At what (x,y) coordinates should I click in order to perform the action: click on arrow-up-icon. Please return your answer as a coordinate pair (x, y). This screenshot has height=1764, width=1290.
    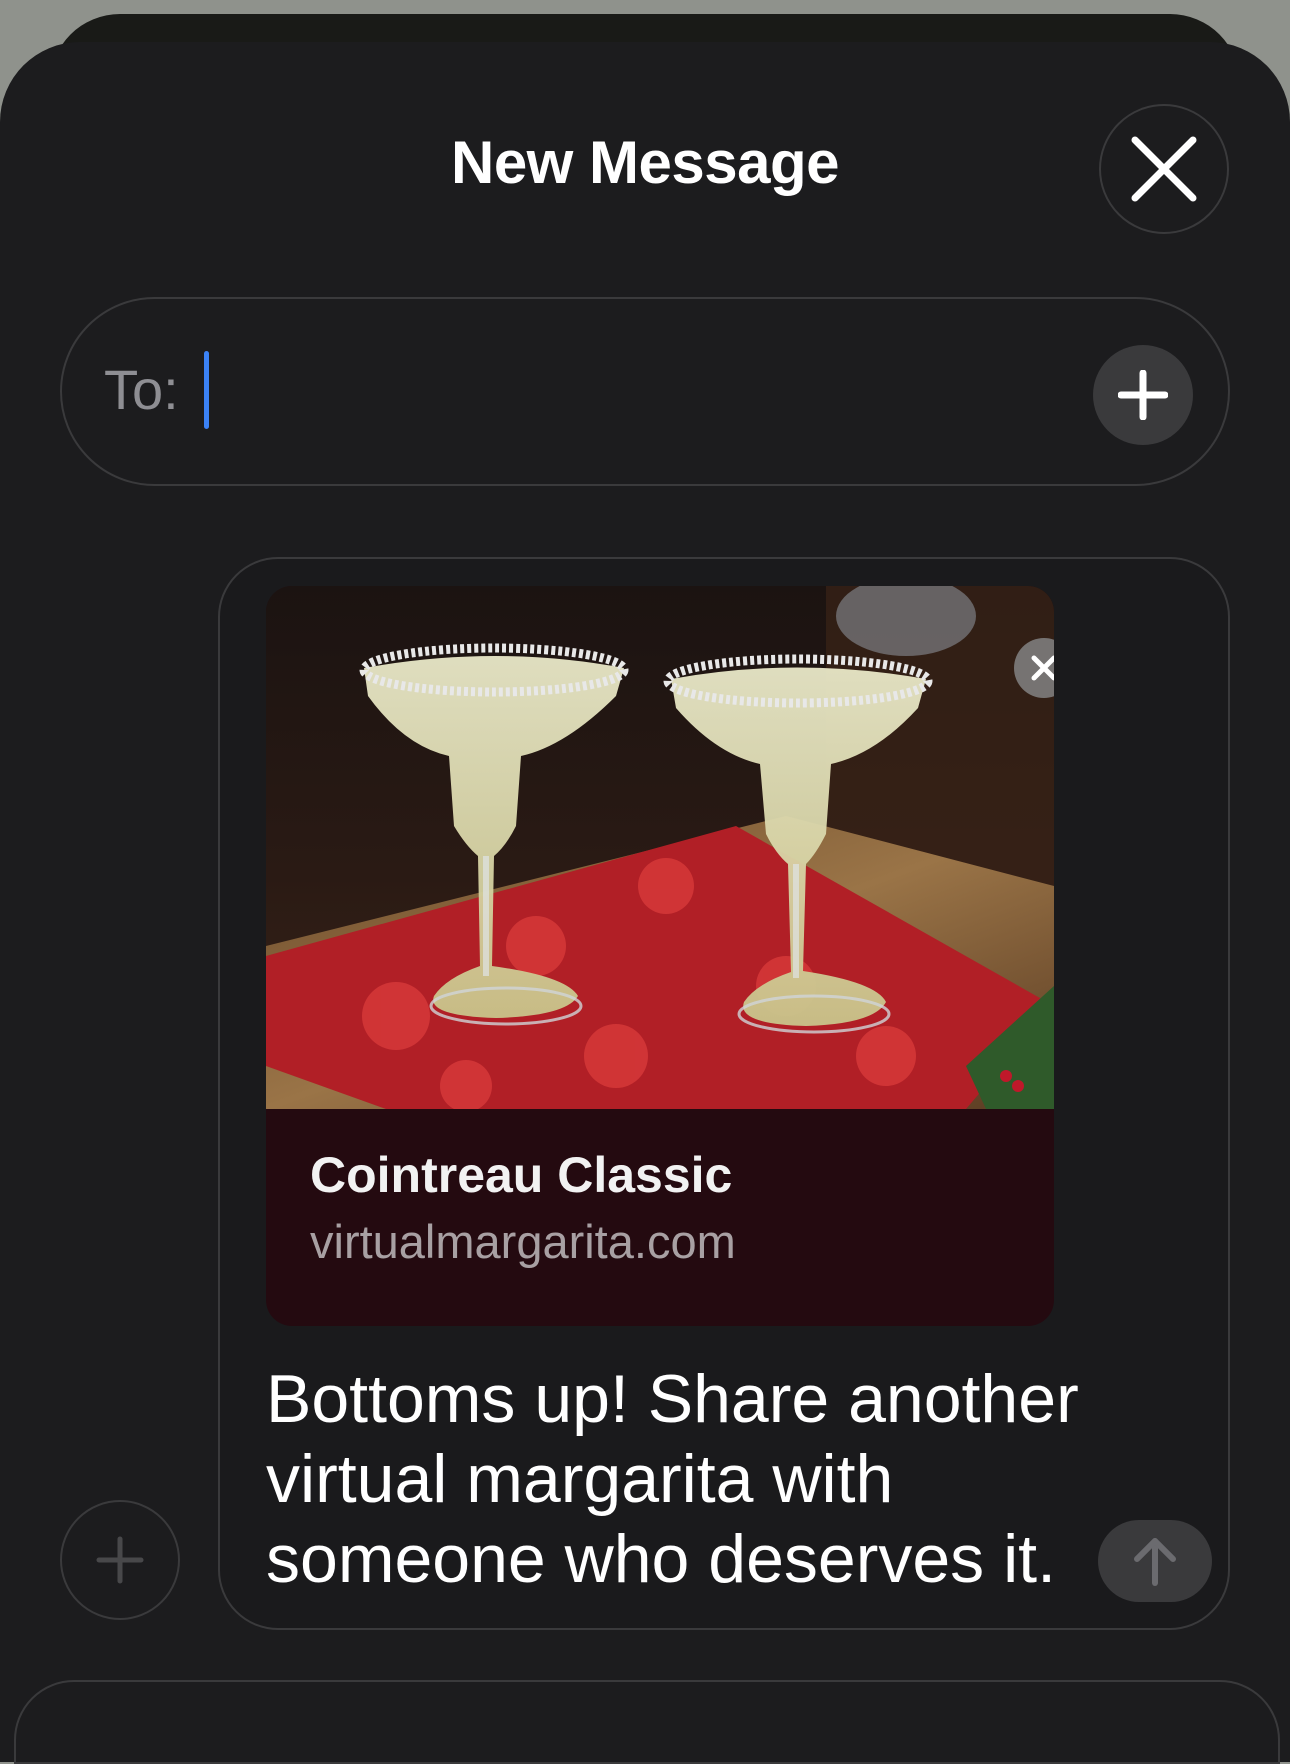
    Looking at the image, I should click on (1155, 1562).